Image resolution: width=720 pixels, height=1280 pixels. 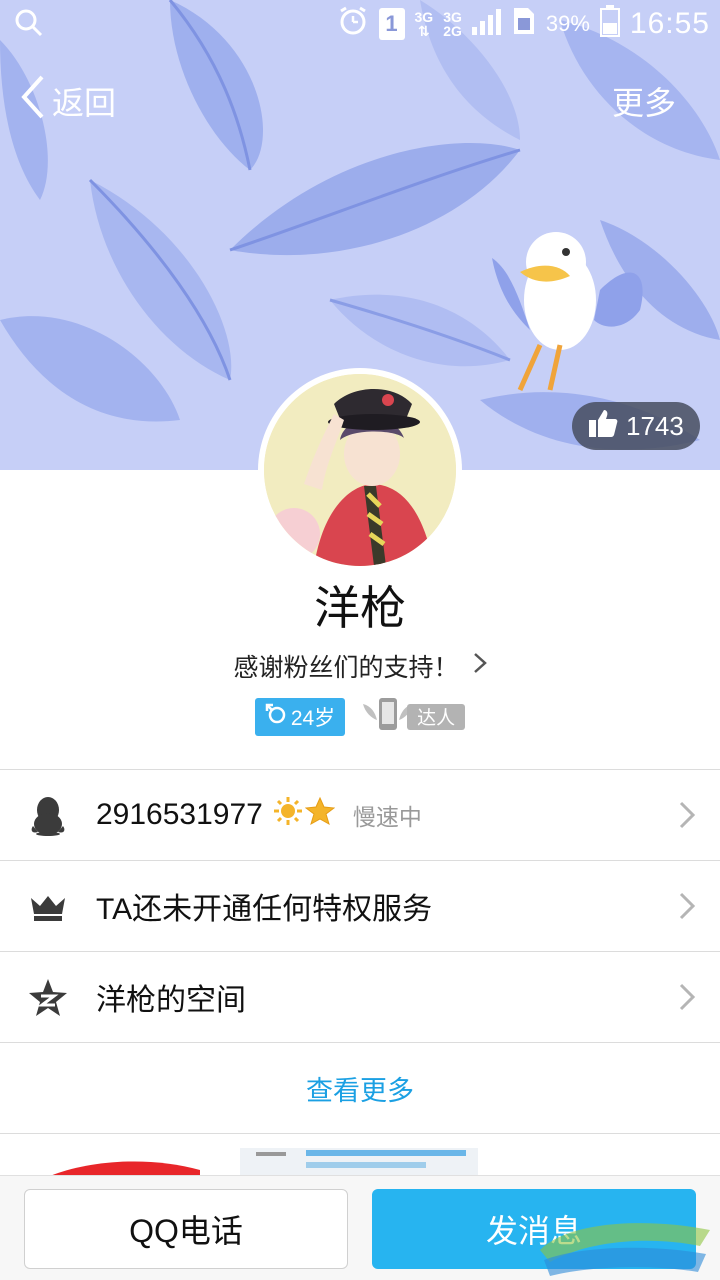 What do you see at coordinates (644, 101) in the screenshot?
I see `more-button: 更多` at bounding box center [644, 101].